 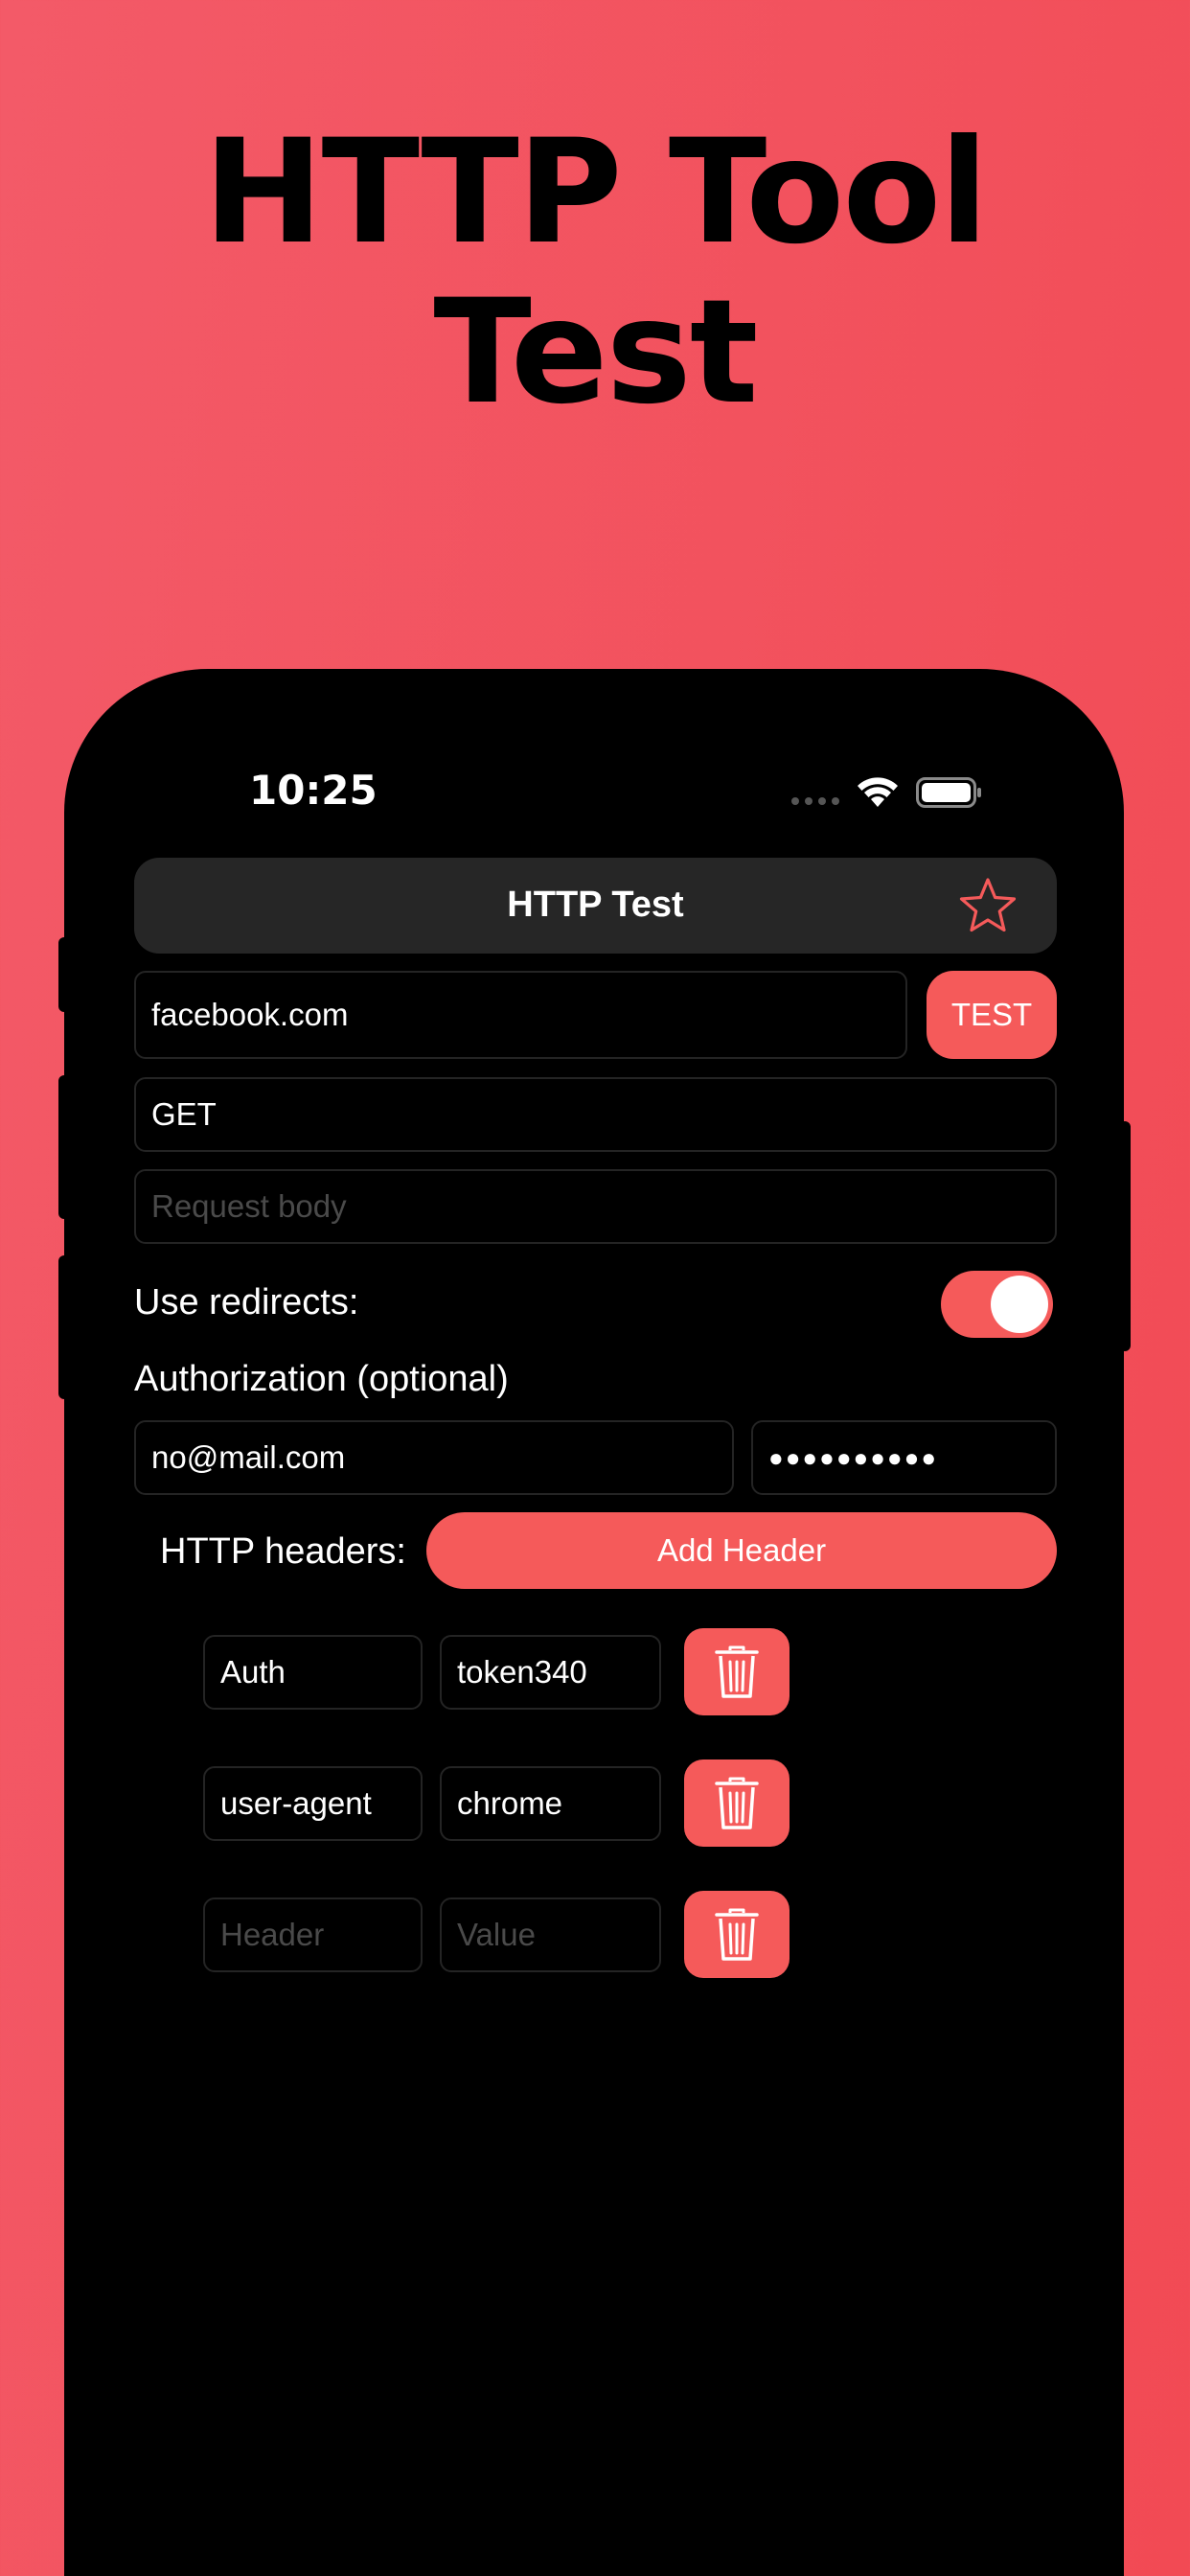 I want to click on header-name-input: Header, so click(x=313, y=1935).